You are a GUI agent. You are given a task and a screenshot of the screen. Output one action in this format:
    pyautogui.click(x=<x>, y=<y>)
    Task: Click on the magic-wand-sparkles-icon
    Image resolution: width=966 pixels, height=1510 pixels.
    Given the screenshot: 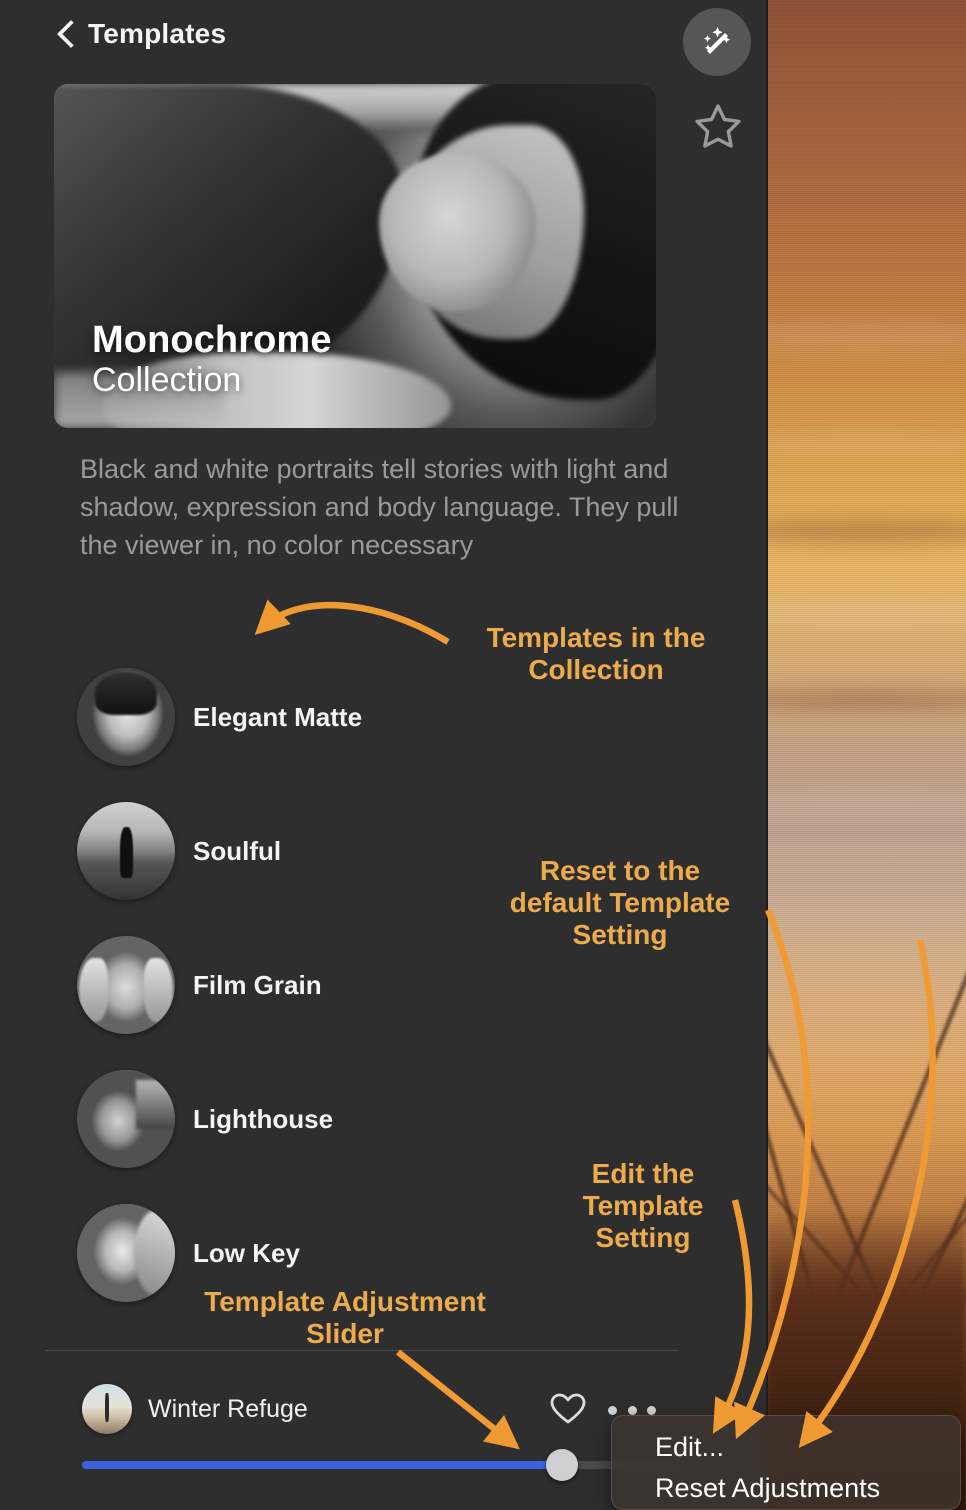 What is the action you would take?
    pyautogui.click(x=717, y=42)
    